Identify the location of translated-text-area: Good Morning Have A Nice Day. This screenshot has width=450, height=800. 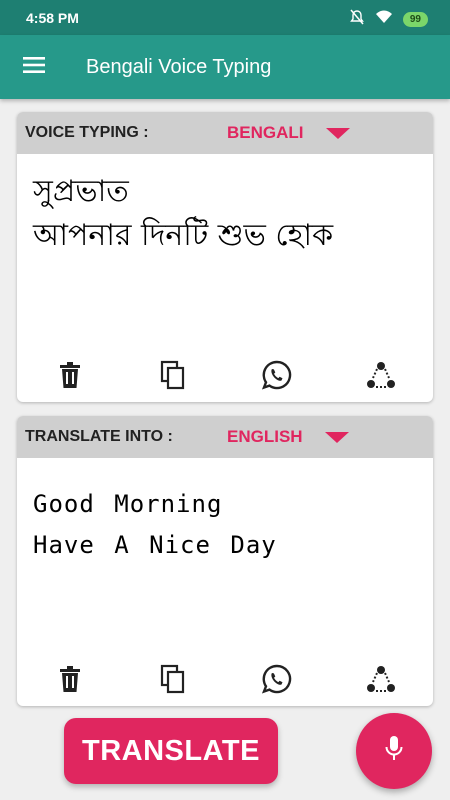
(227, 525).